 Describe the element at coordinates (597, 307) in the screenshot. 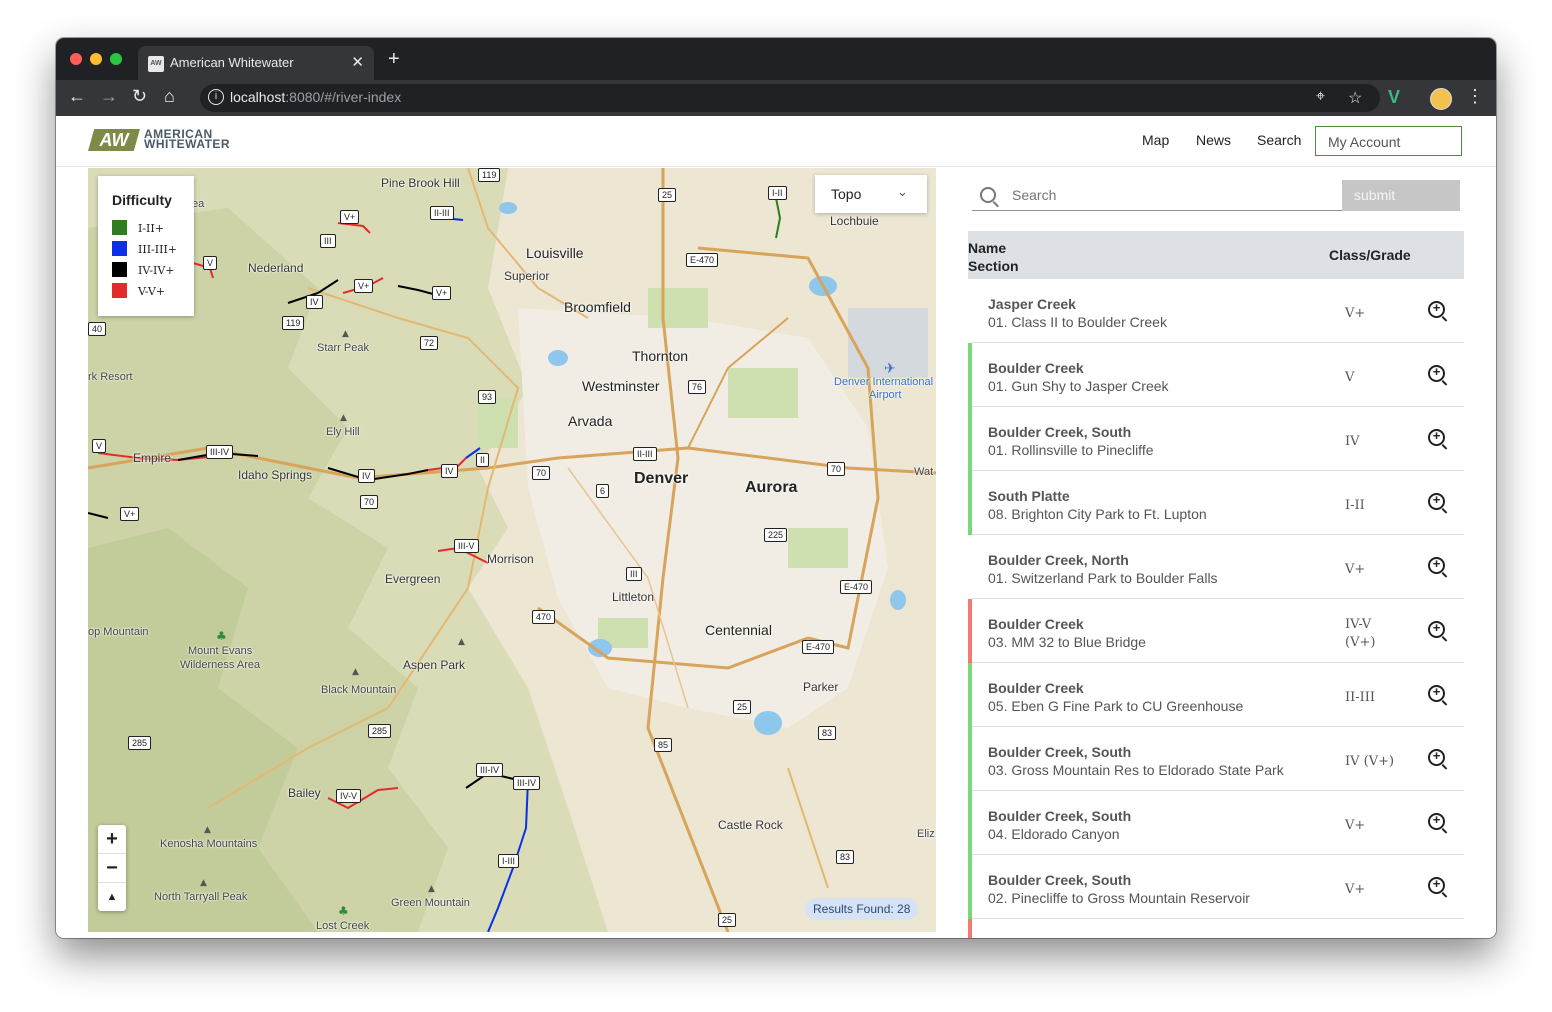

I see `place-broomfield: Broomfield` at that location.